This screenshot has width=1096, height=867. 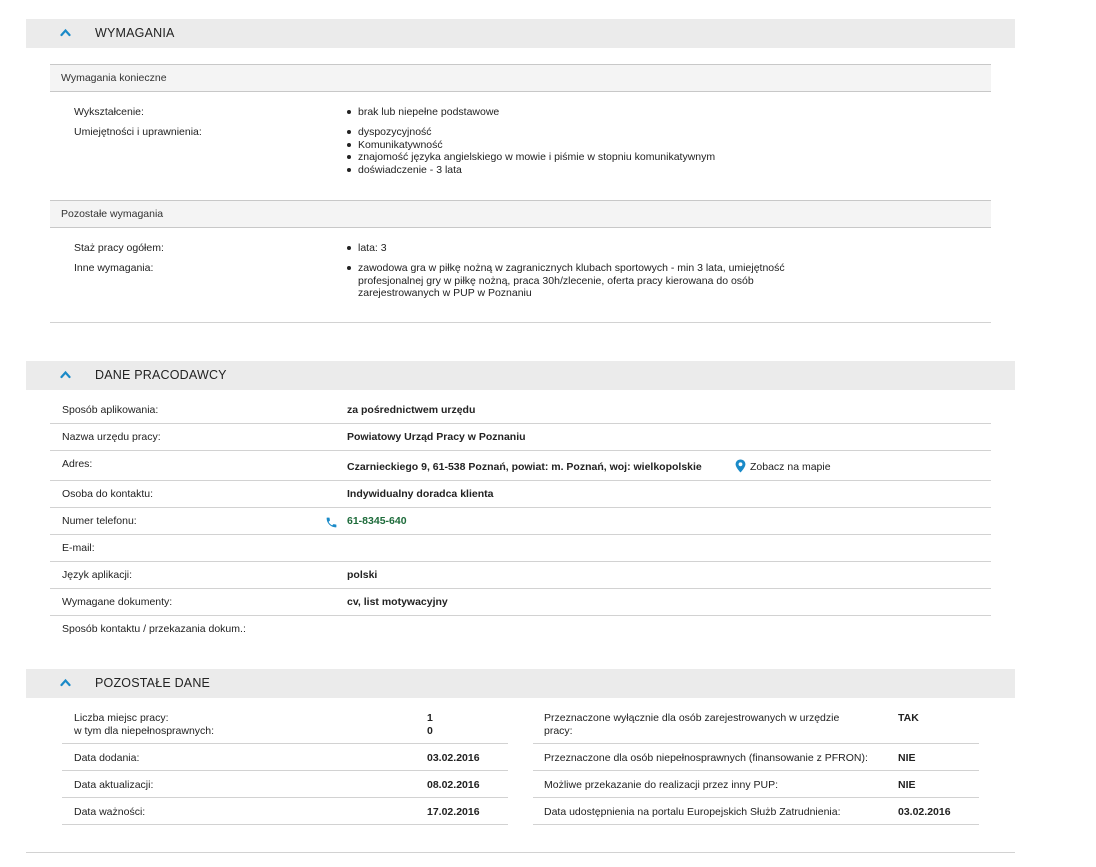 I want to click on section-header-wymagania: WYMAGANIA, so click(x=520, y=33).